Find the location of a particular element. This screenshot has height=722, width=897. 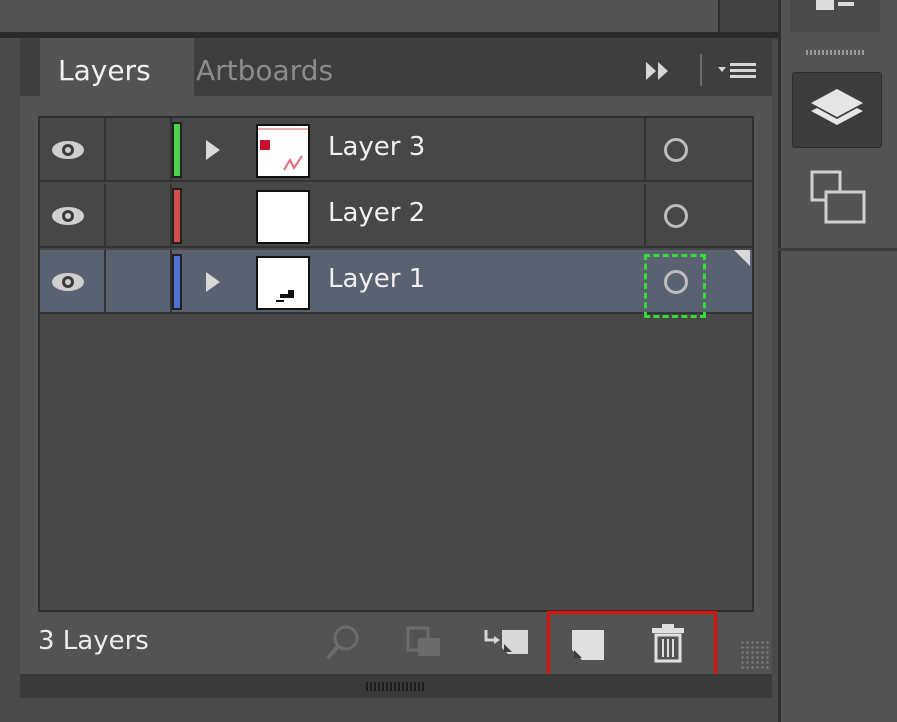

tab-artboards-label: Artboards is located at coordinates (265, 70).